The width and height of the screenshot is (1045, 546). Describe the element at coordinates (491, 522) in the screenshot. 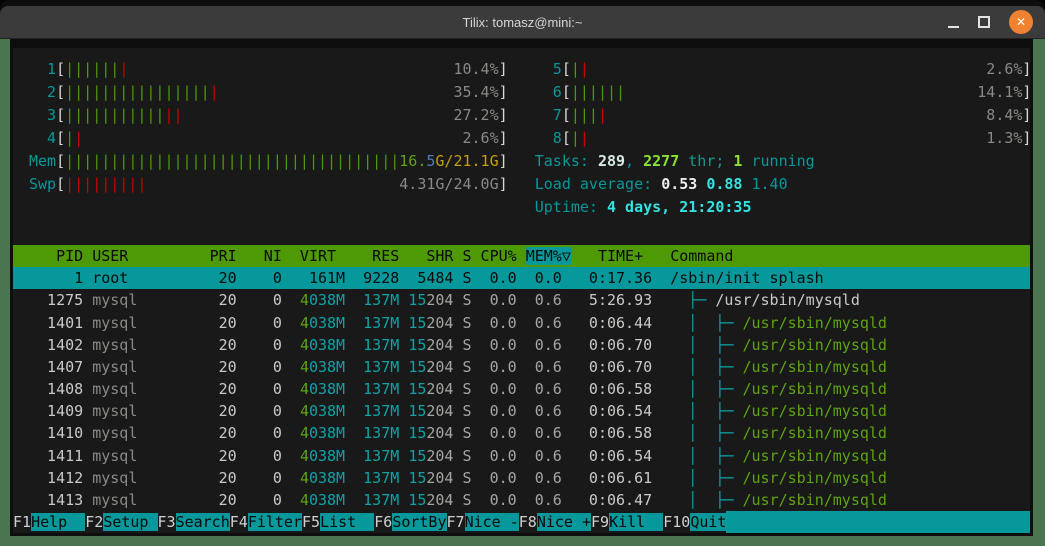

I see `fkey-label: Nice -` at that location.